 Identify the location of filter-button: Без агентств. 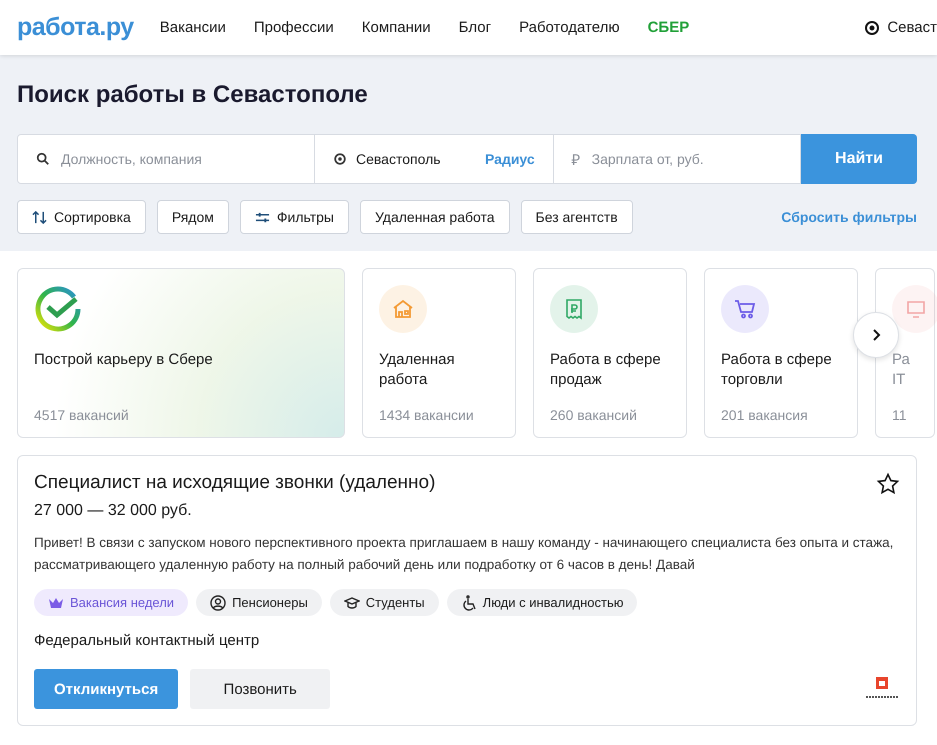
(576, 217).